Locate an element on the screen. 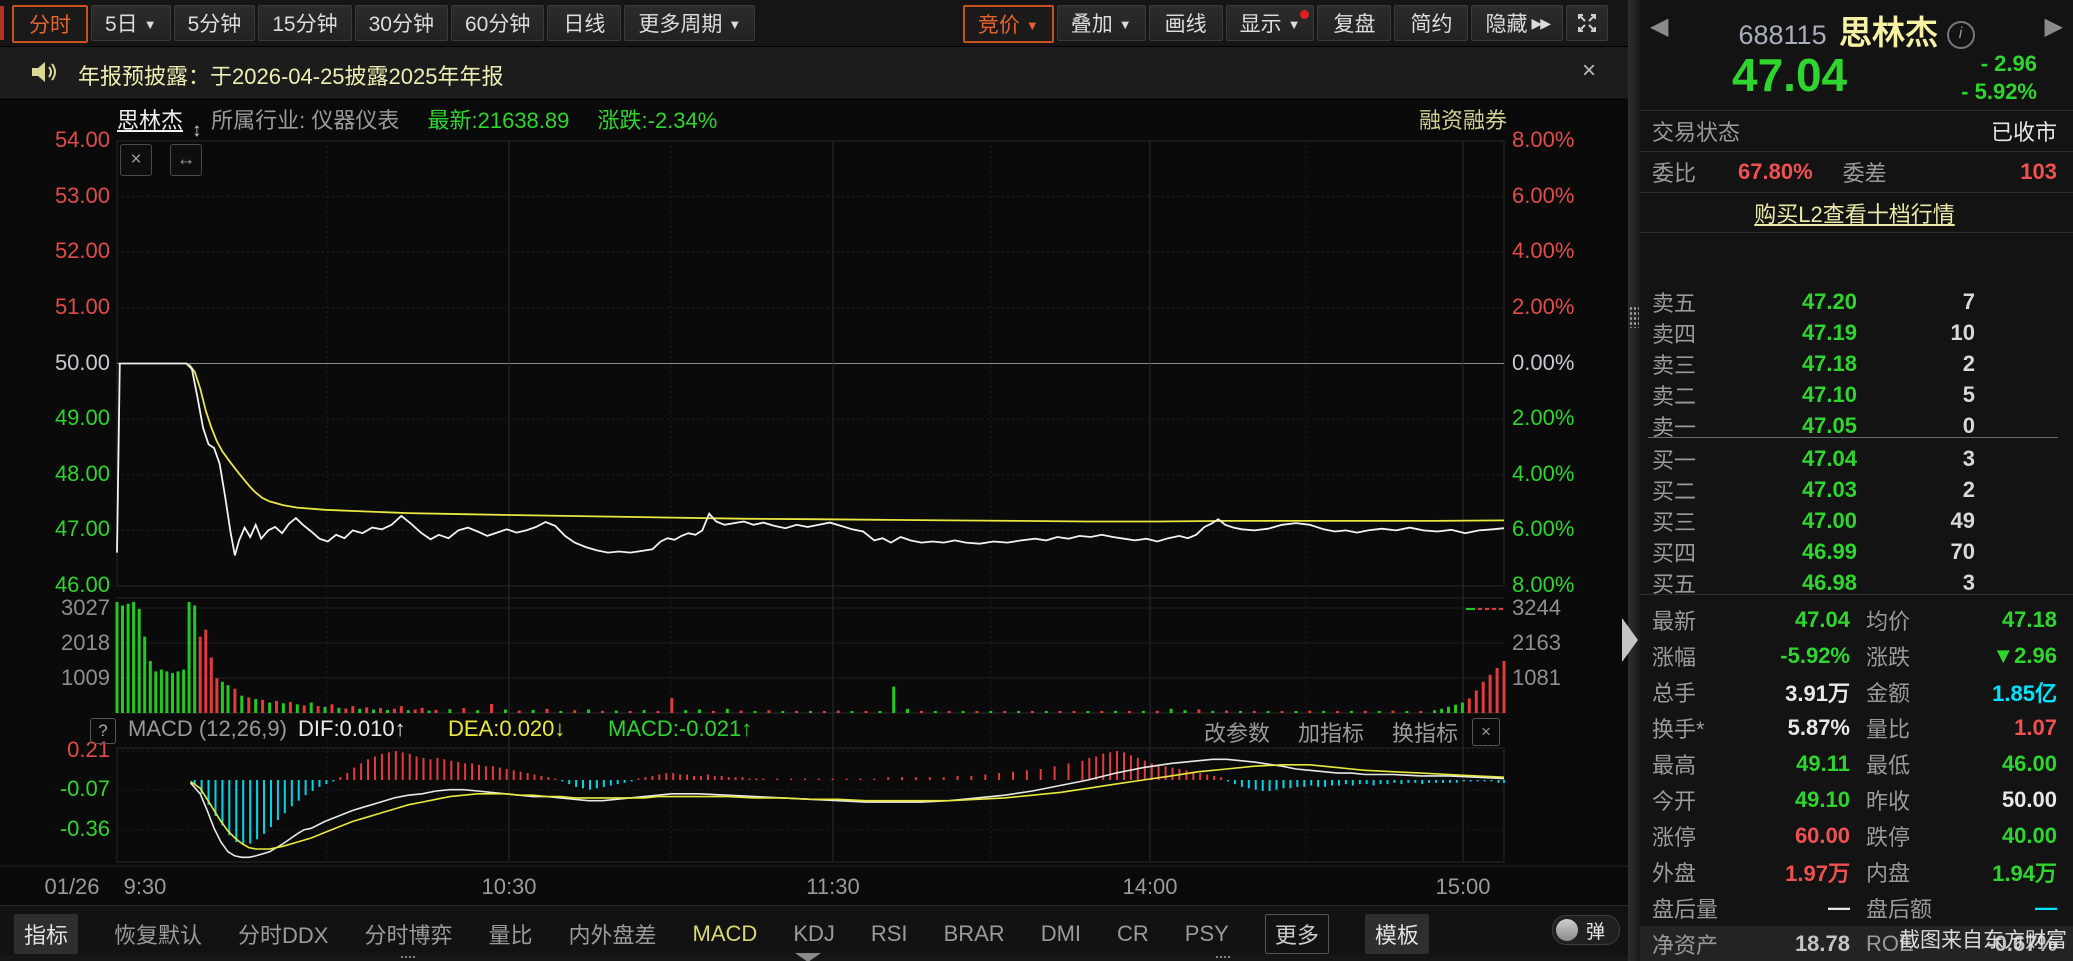 The image size is (2073, 961). last-price: 47.04 is located at coordinates (1790, 75).